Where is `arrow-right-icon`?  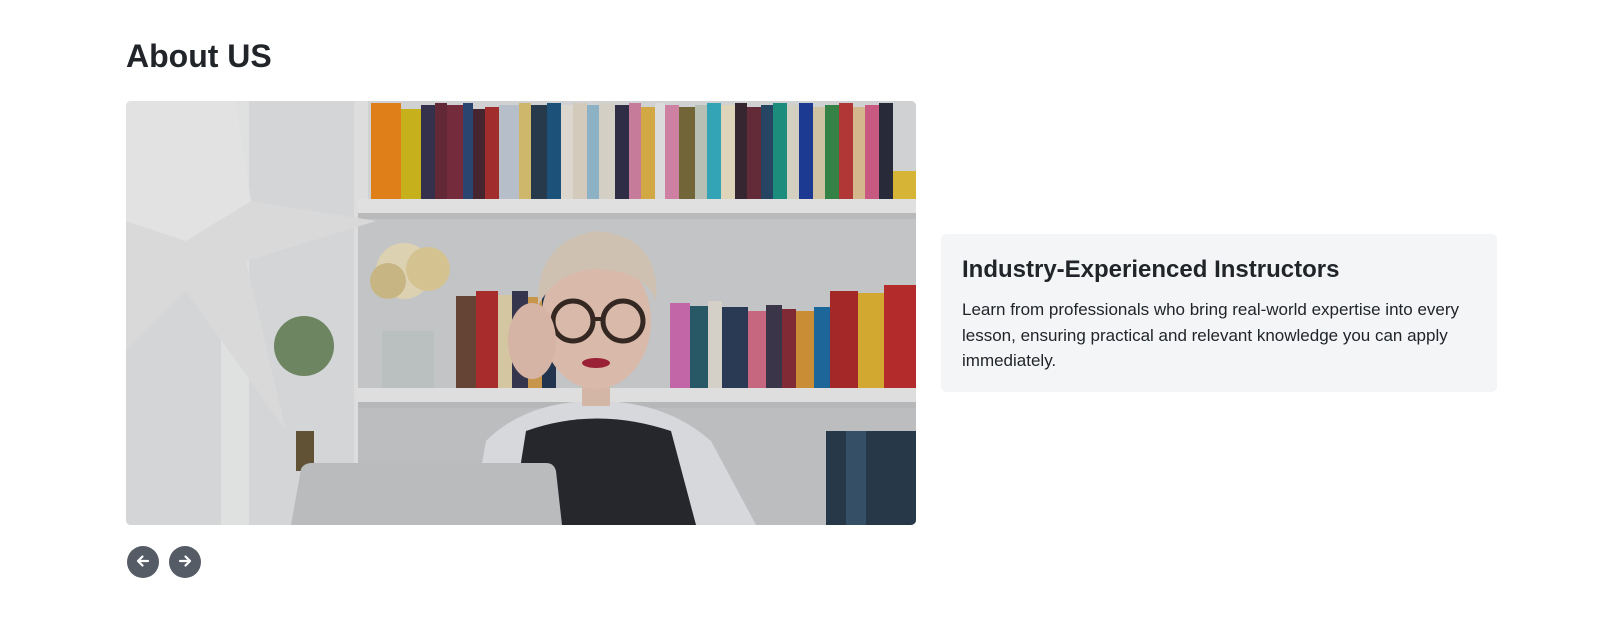
arrow-right-icon is located at coordinates (185, 562).